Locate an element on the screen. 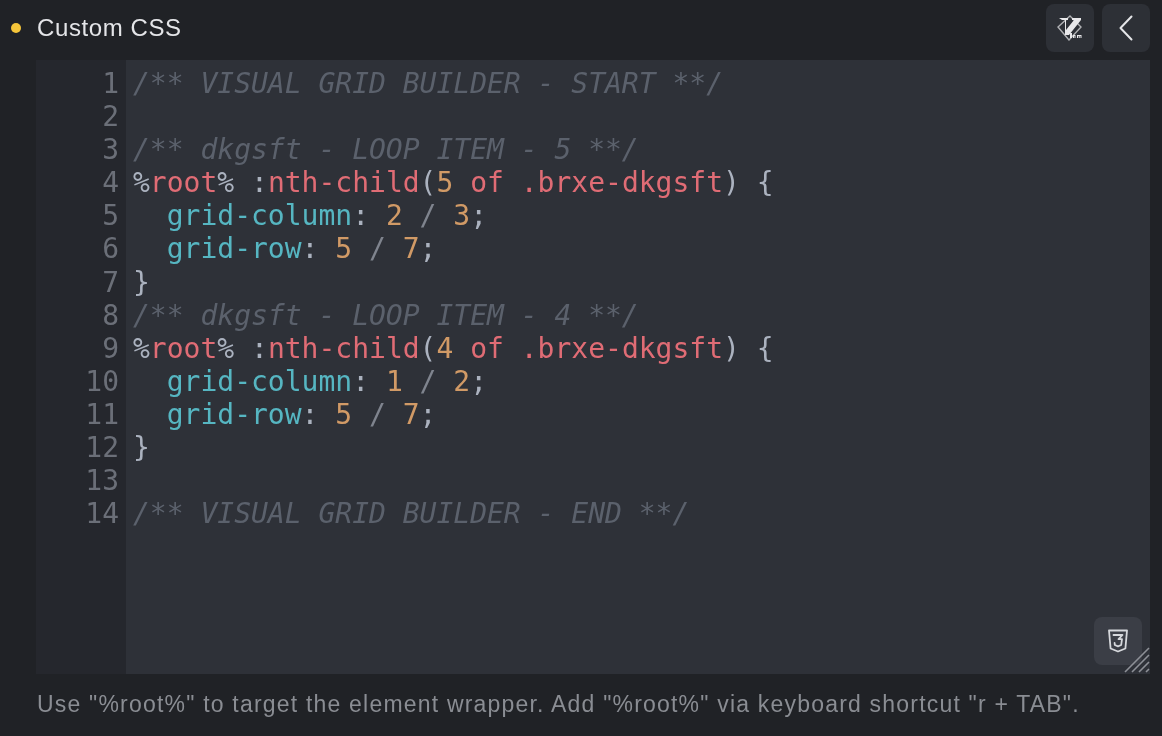  line-number: 1 is located at coordinates (110, 84).